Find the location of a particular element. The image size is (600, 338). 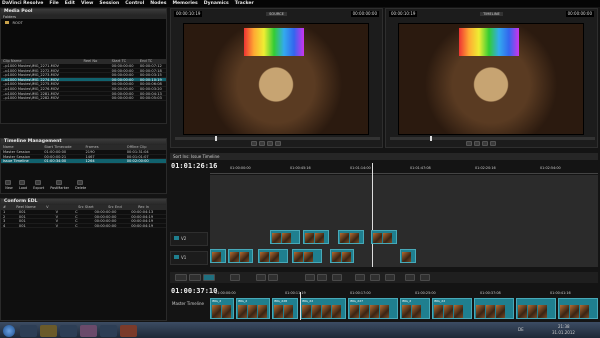

source-playhead is located at coordinates (216, 138).